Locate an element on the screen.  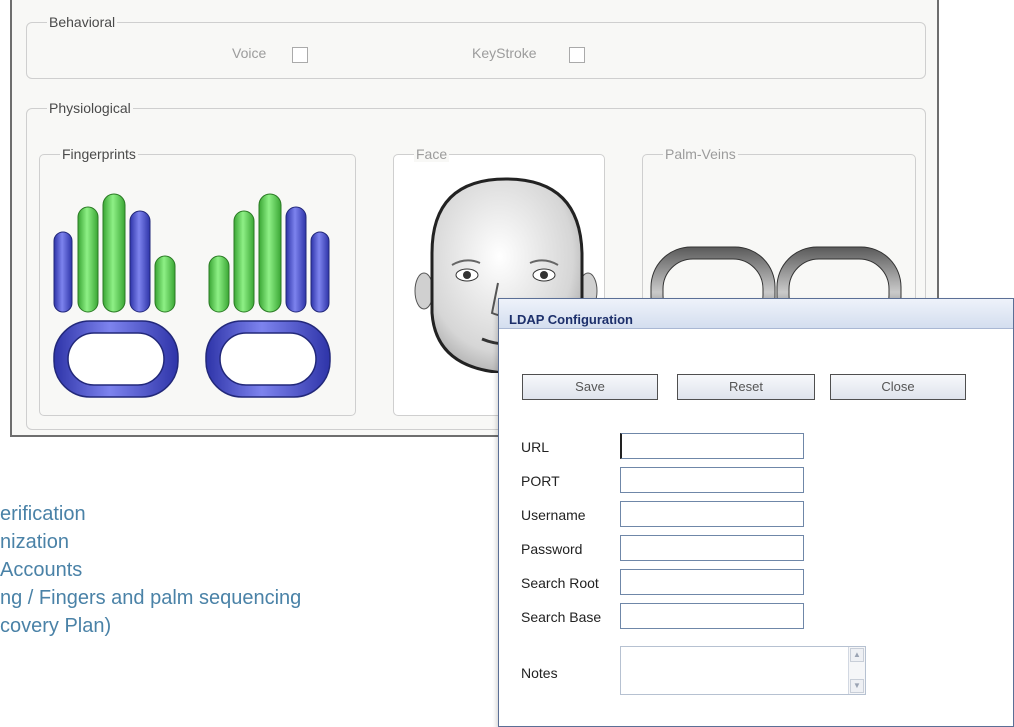
search-root-label: Search Root is located at coordinates (560, 583).